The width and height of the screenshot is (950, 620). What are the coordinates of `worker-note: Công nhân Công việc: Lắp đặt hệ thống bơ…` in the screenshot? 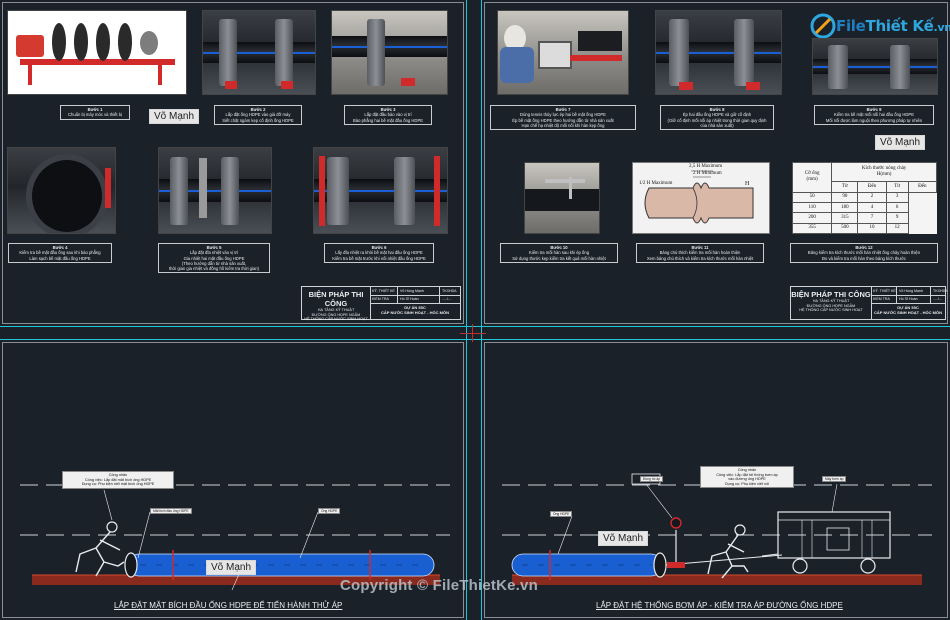 It's located at (747, 477).